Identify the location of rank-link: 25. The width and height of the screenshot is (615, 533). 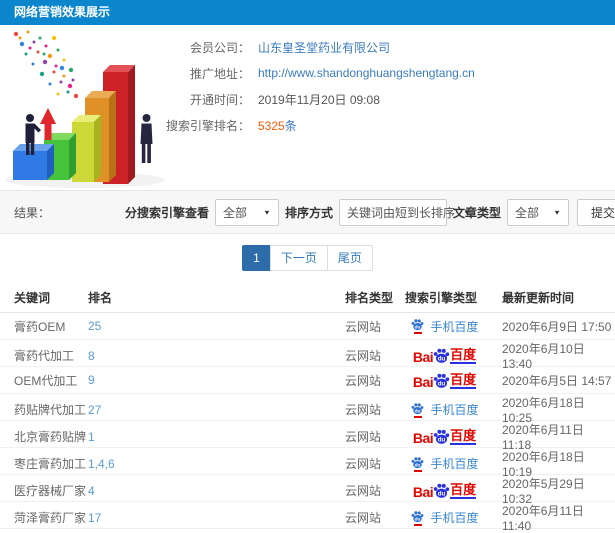
(216, 326).